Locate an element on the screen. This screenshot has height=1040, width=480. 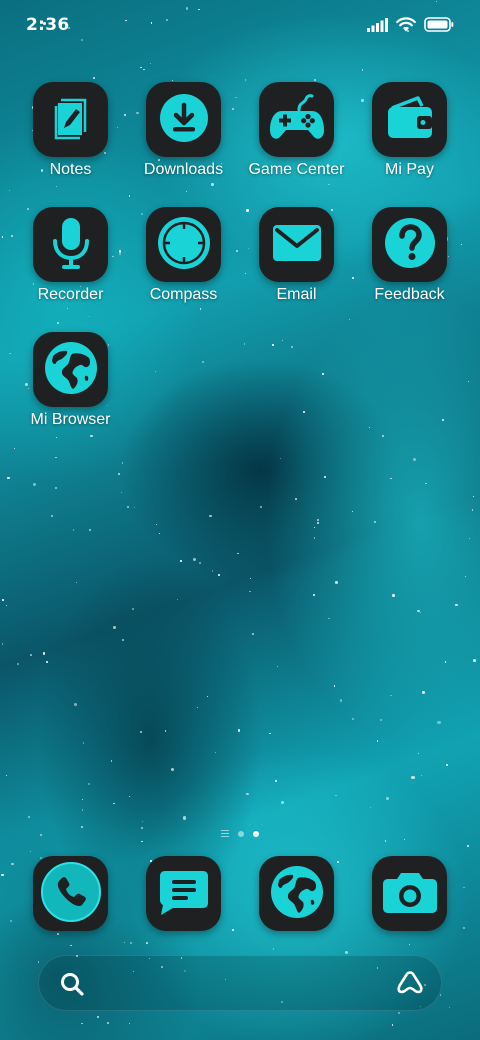
app-game-center: Game Center is located at coordinates (296, 137).